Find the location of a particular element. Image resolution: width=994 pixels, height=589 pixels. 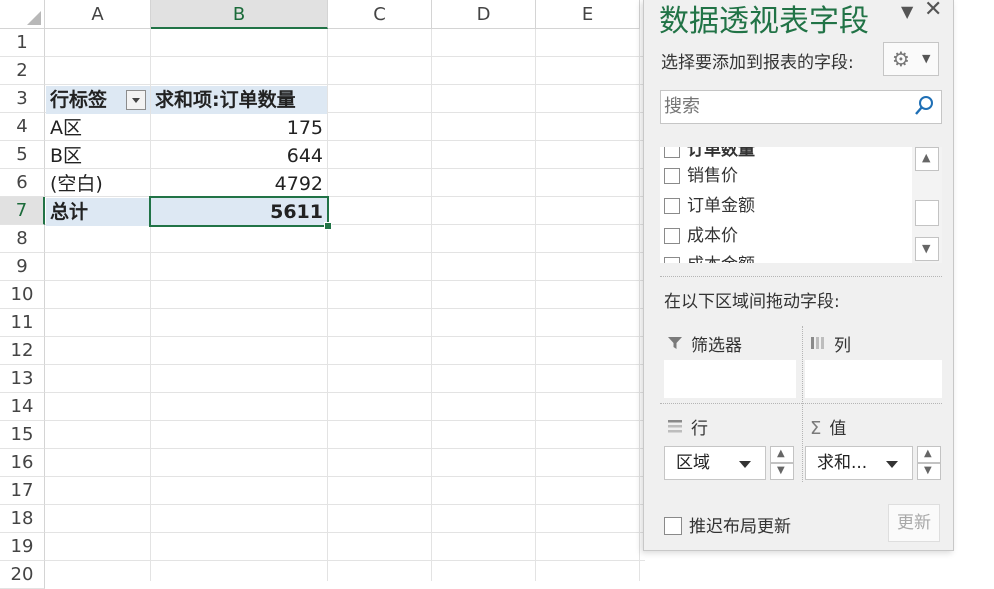

pivot-row-value: 644 is located at coordinates (239, 156).